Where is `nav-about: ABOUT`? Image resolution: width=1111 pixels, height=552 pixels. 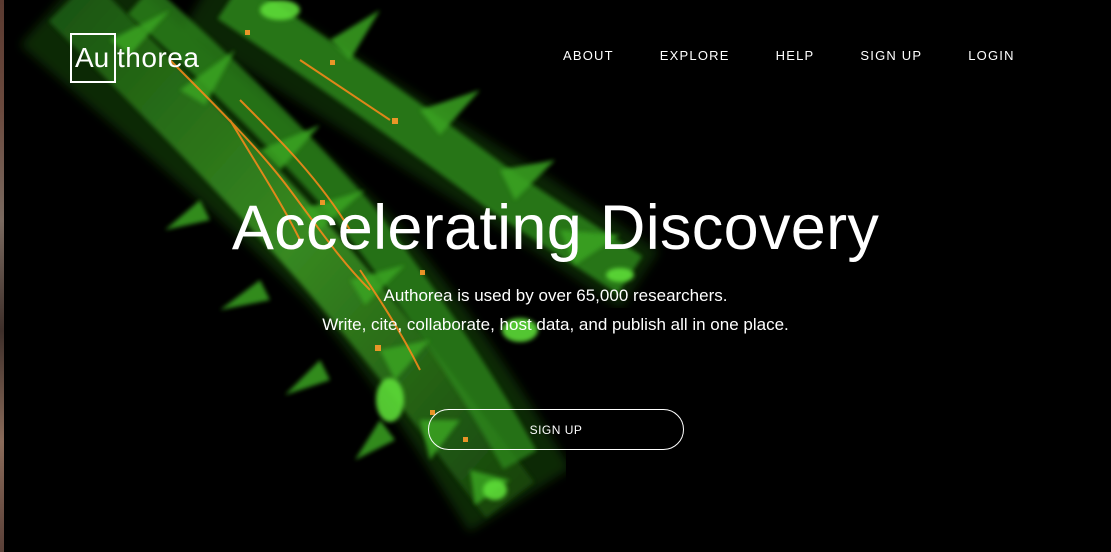
nav-about: ABOUT is located at coordinates (588, 55).